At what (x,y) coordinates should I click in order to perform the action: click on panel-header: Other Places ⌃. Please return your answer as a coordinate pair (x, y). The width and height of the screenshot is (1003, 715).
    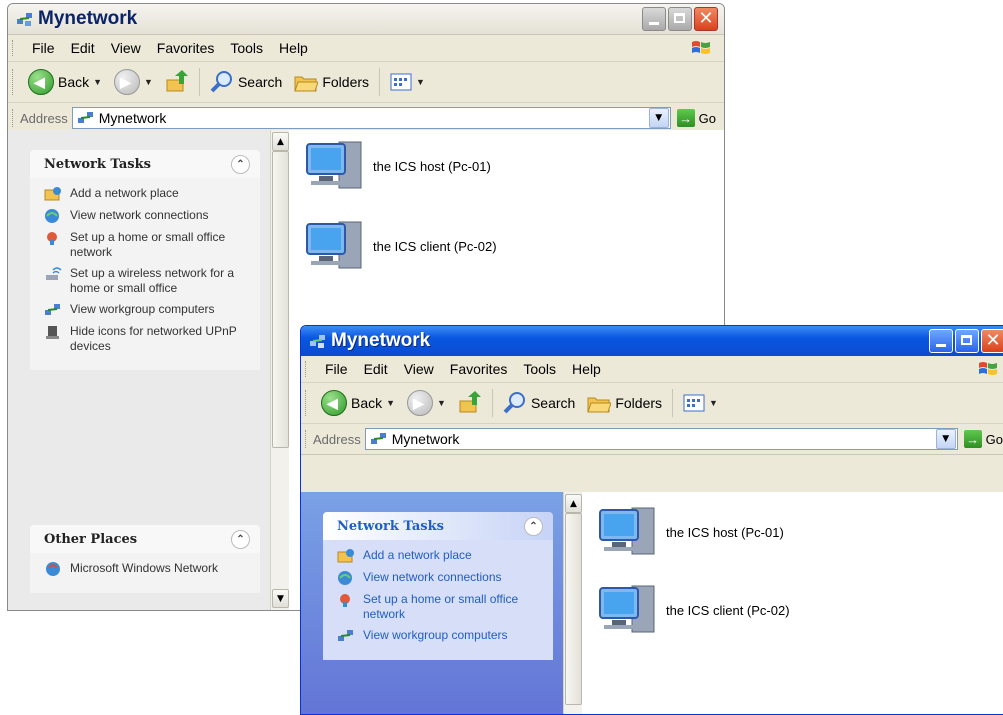
    Looking at the image, I should click on (145, 539).